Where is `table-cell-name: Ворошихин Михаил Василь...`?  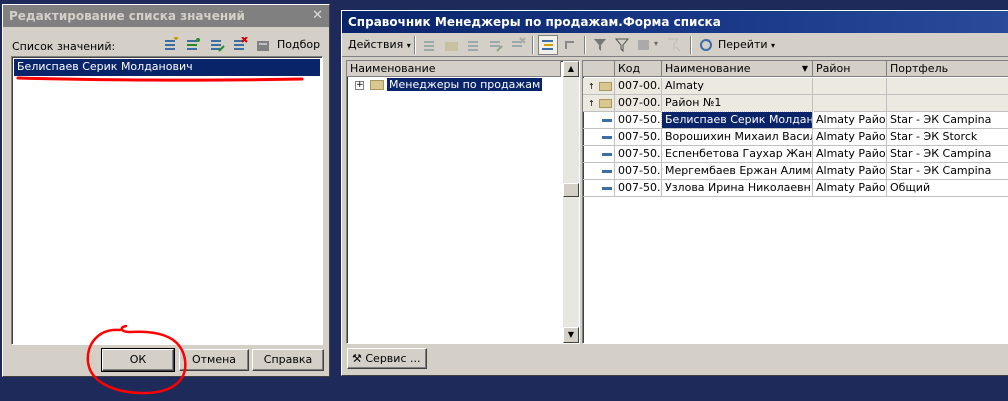
table-cell-name: Ворошихин Михаил Василь... is located at coordinates (737, 137).